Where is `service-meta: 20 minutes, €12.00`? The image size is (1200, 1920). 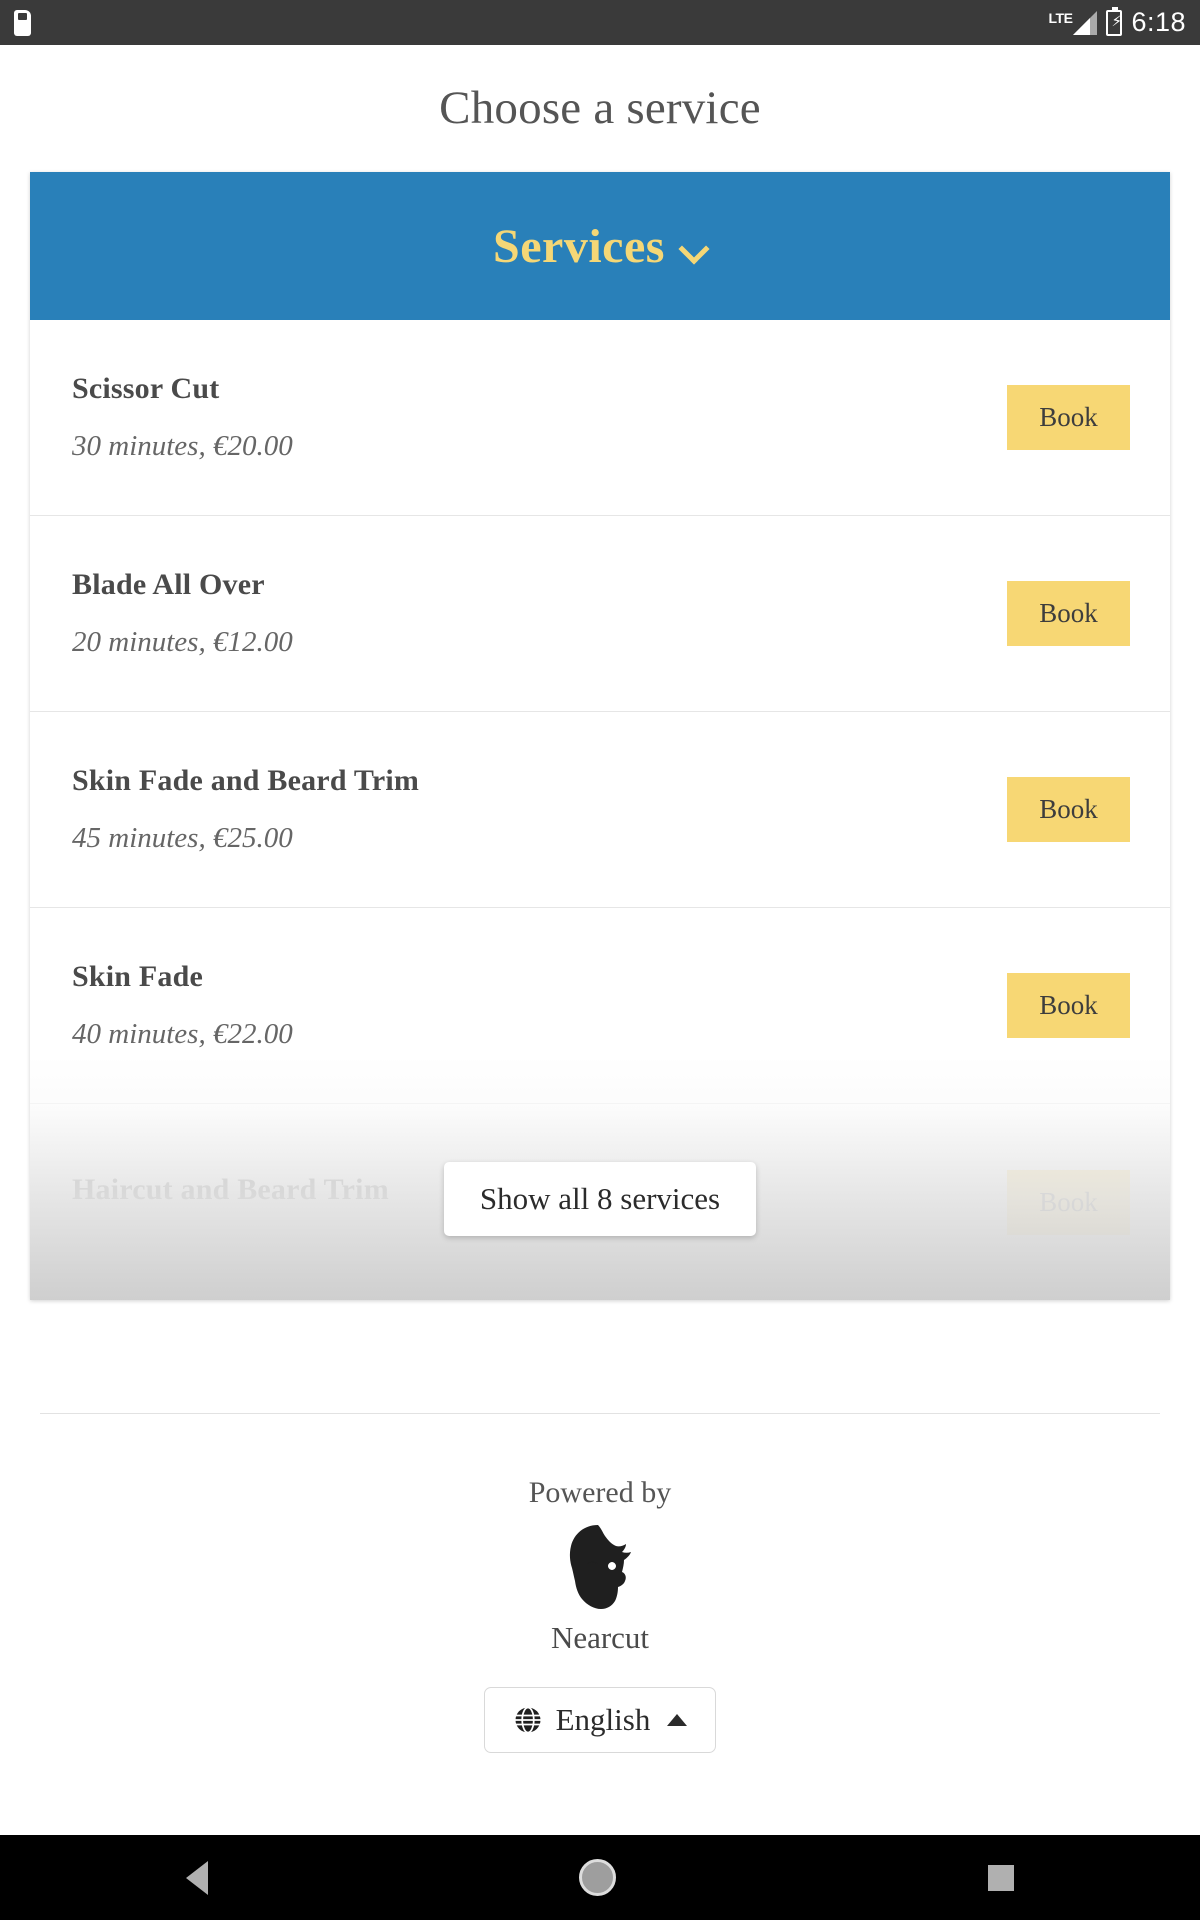 service-meta: 20 minutes, €12.00 is located at coordinates (182, 642).